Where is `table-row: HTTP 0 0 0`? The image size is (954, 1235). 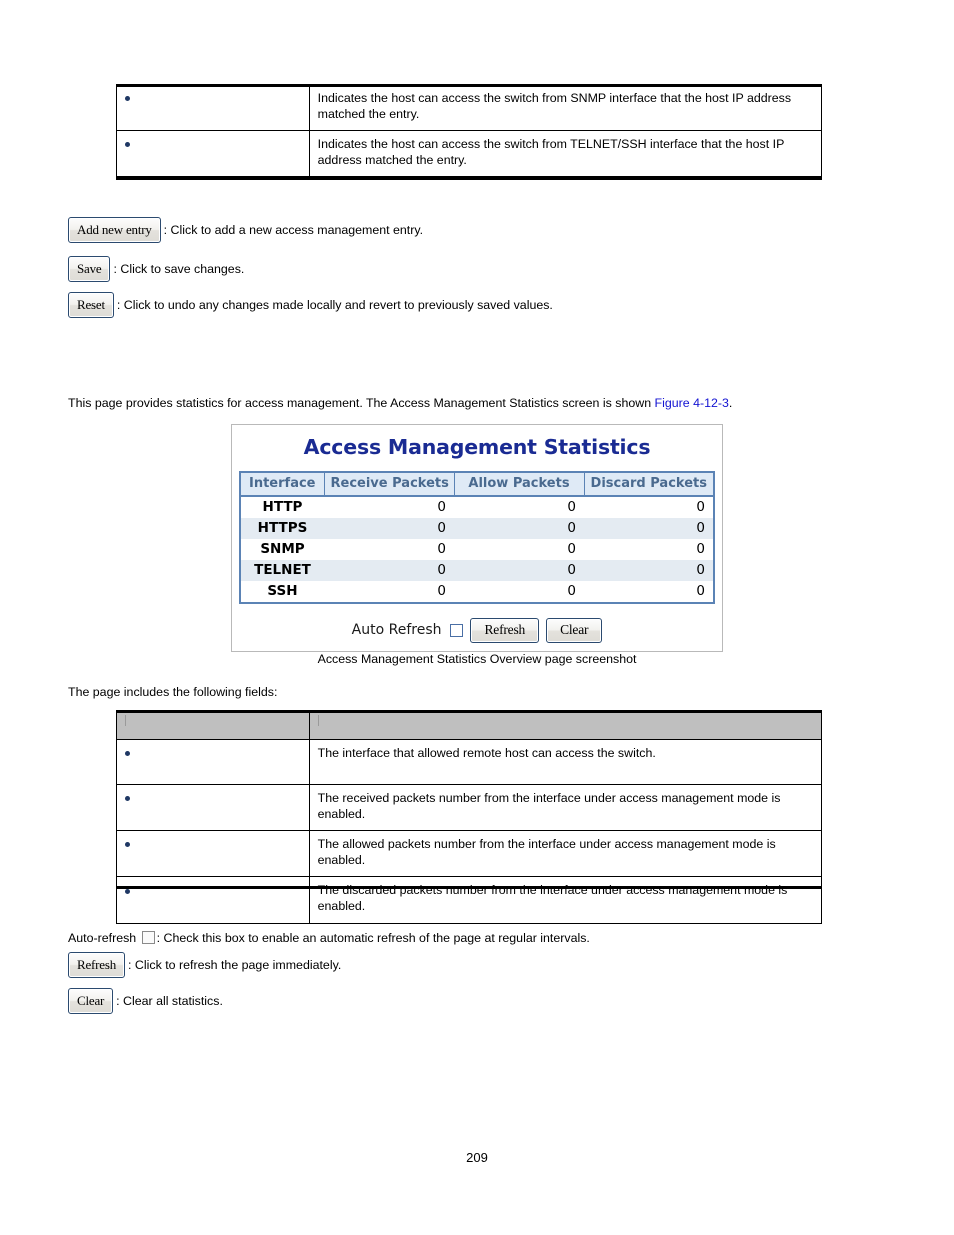 table-row: HTTP 0 0 0 is located at coordinates (477, 507).